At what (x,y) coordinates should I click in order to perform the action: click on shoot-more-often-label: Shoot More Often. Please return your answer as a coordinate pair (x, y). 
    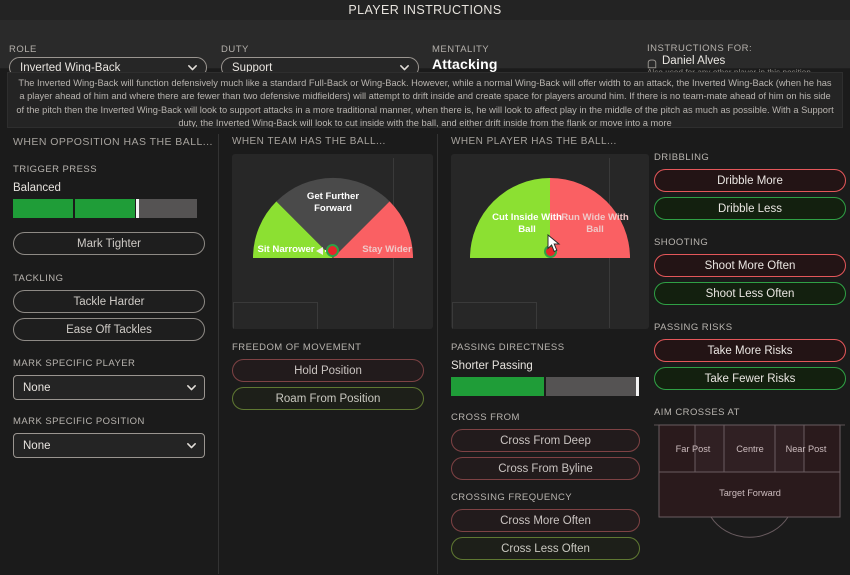
    Looking at the image, I should click on (750, 265).